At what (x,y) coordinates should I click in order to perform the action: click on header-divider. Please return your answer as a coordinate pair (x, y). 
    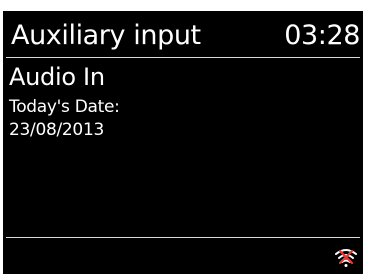
    Looking at the image, I should click on (183, 57).